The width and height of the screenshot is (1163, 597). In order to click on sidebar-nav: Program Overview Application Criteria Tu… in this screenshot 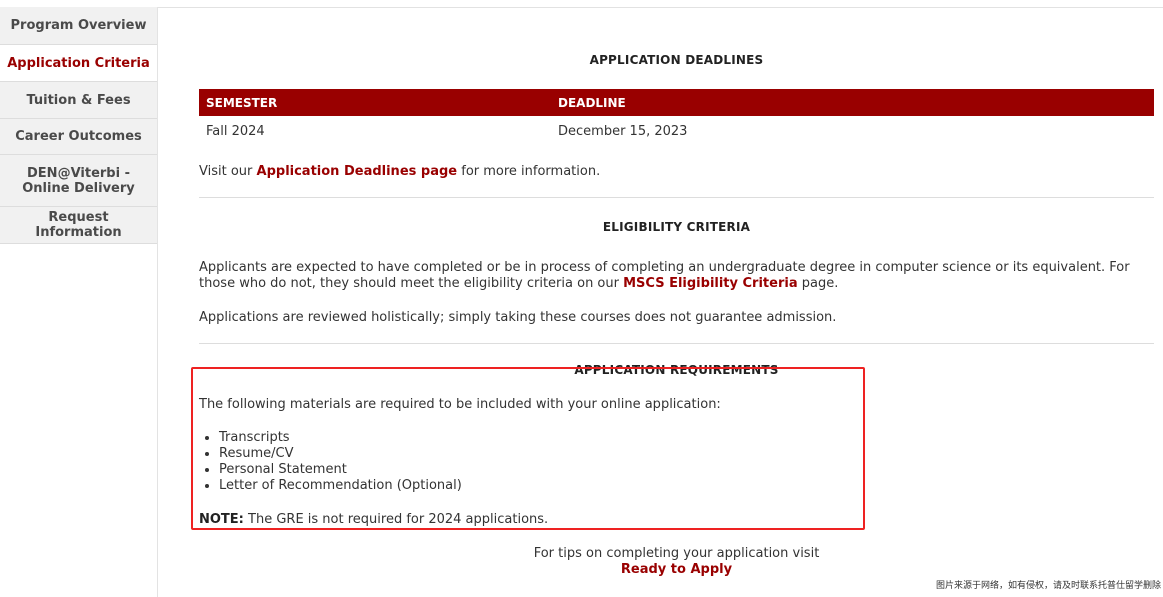, I will do `click(79, 302)`.